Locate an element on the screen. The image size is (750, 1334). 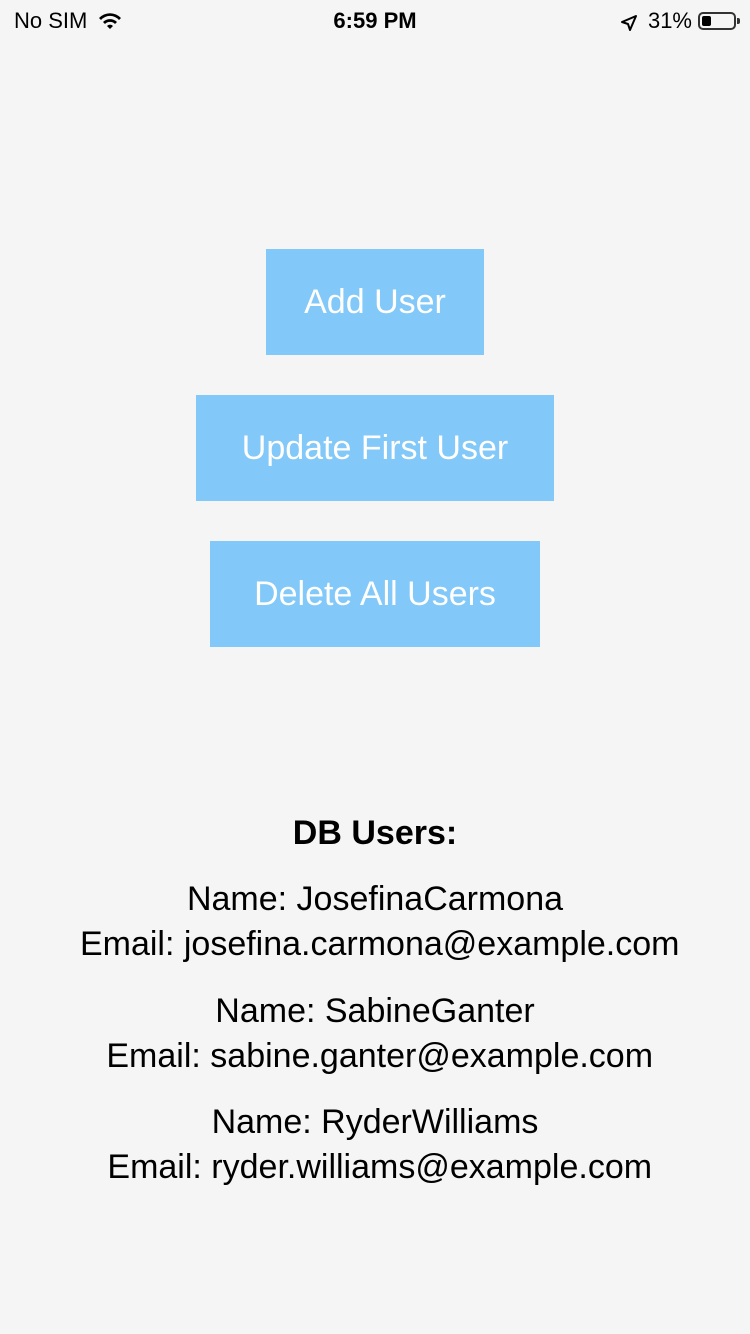
user-name: Name: SabineGanter is located at coordinates (375, 1011).